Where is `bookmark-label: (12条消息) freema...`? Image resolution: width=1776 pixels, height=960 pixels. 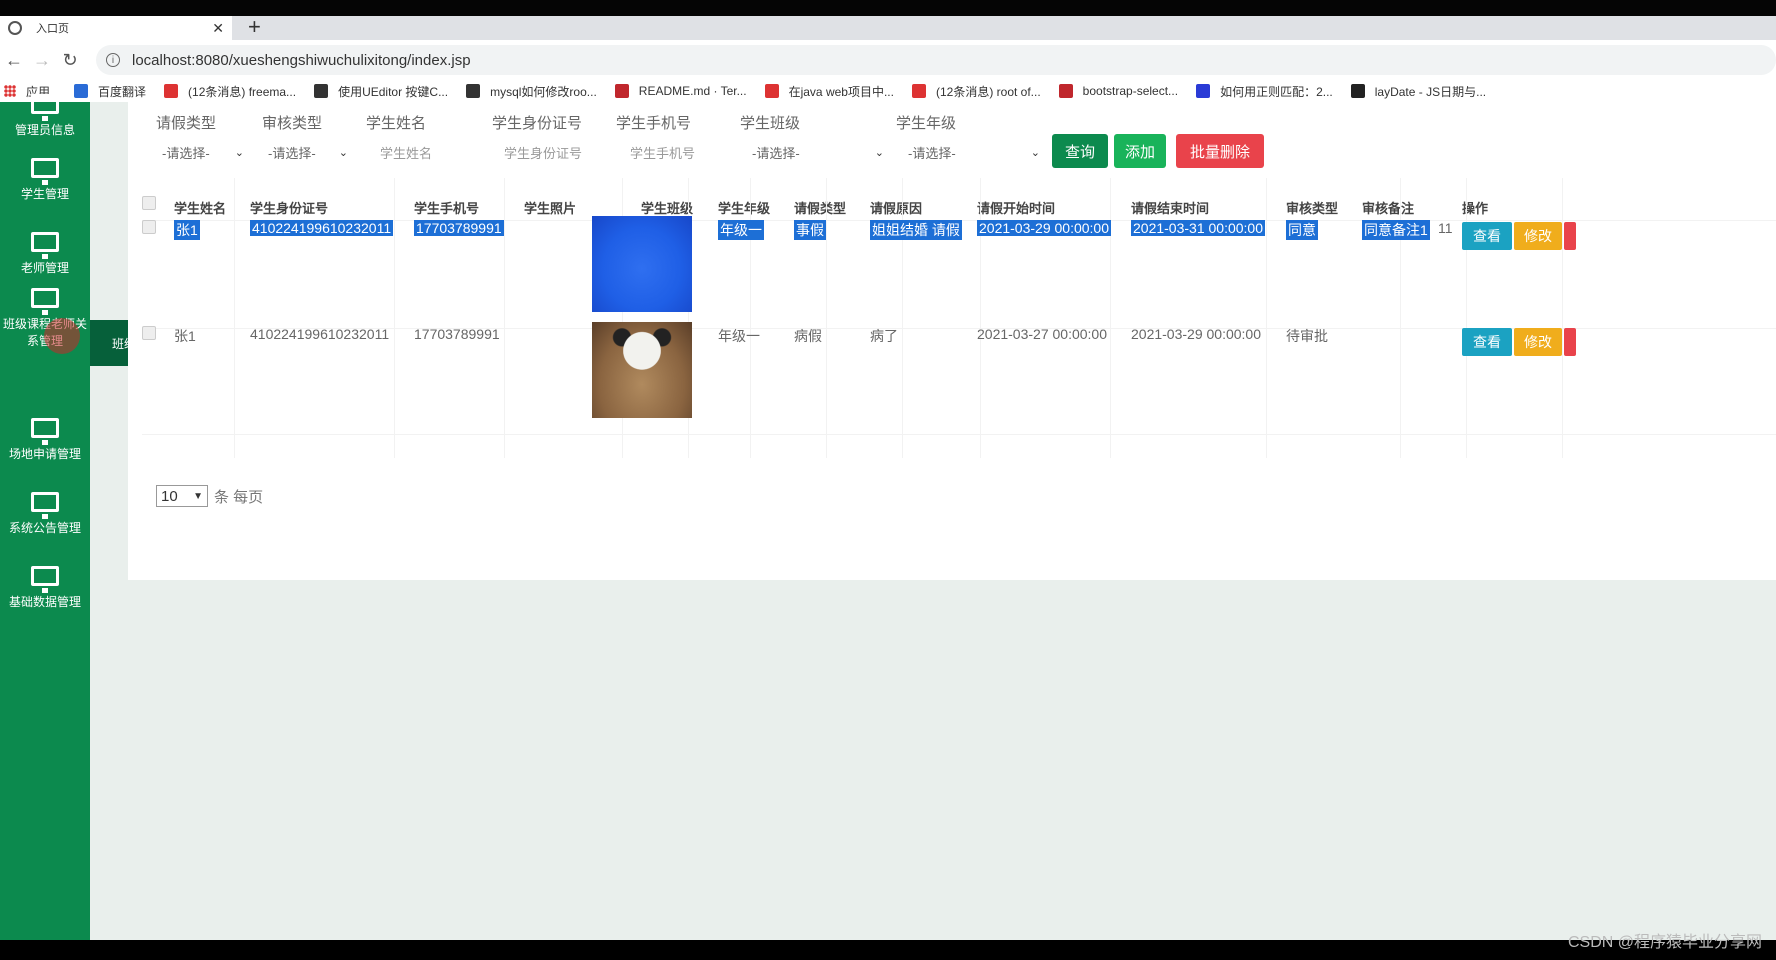 bookmark-label: (12条消息) freema... is located at coordinates (242, 91).